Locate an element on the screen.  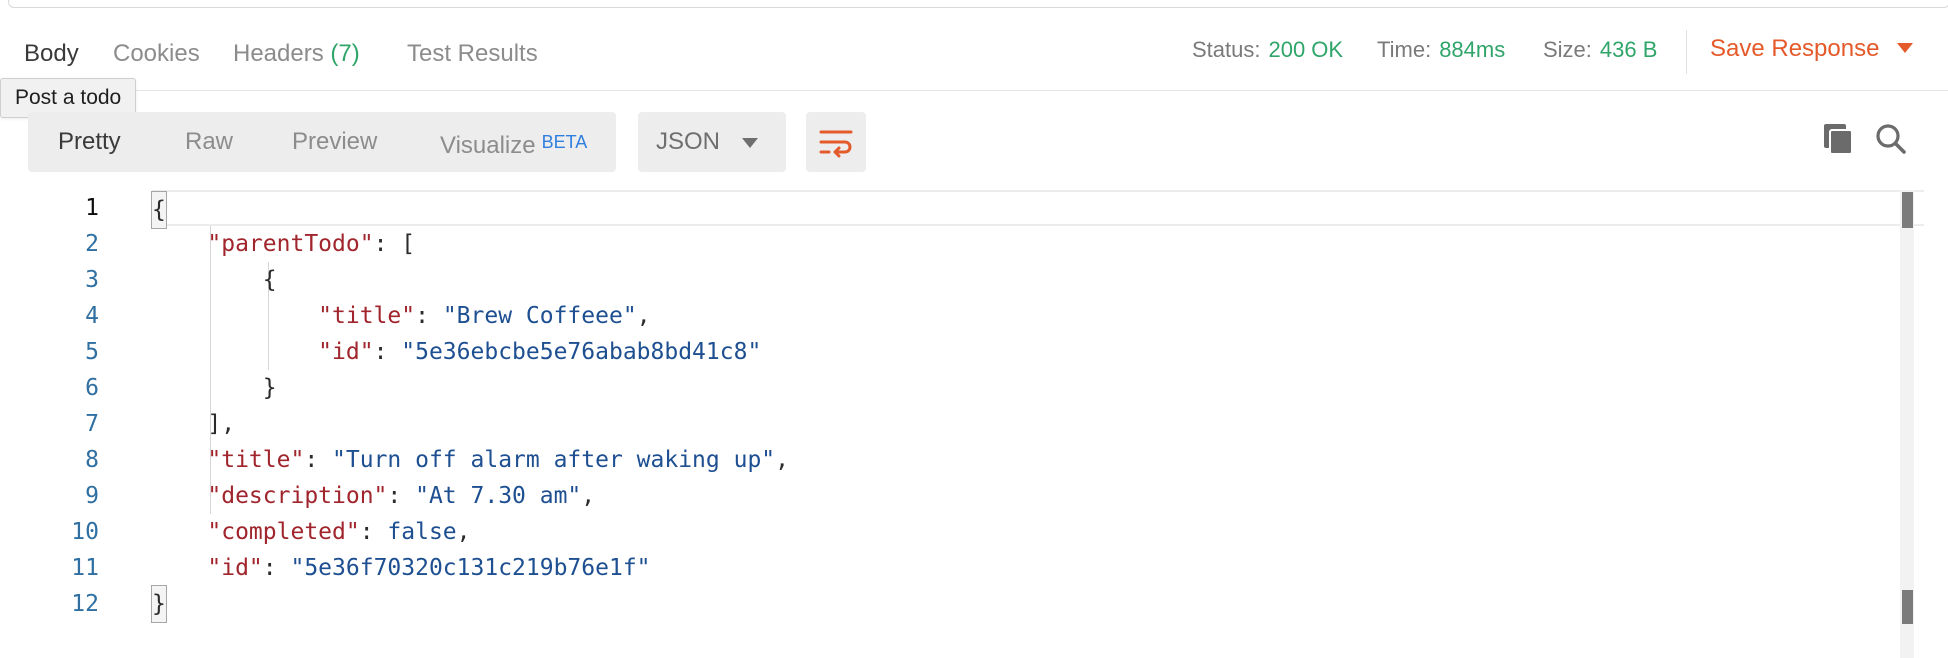
matched-brace: { is located at coordinates (159, 210).